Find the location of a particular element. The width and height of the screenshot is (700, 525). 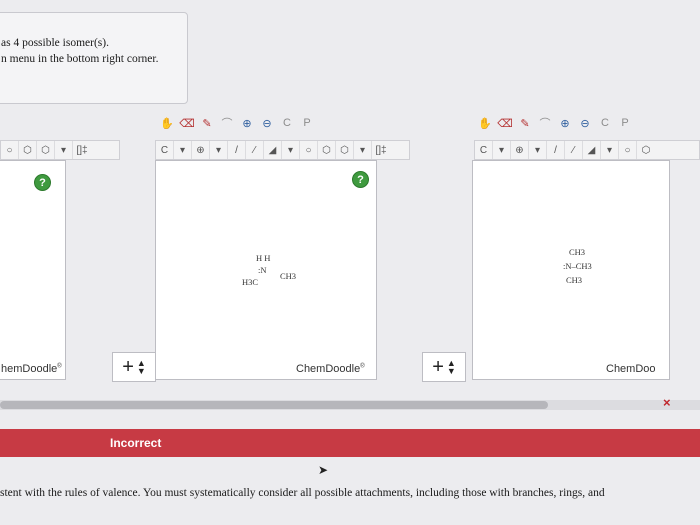

middle-secondary-toolbar: C ▾ ⊕ ▾ / ⁄ ◢ ▾ ○ ⬡ ⬡ ▾ []‡ is located at coordinates (282, 150).